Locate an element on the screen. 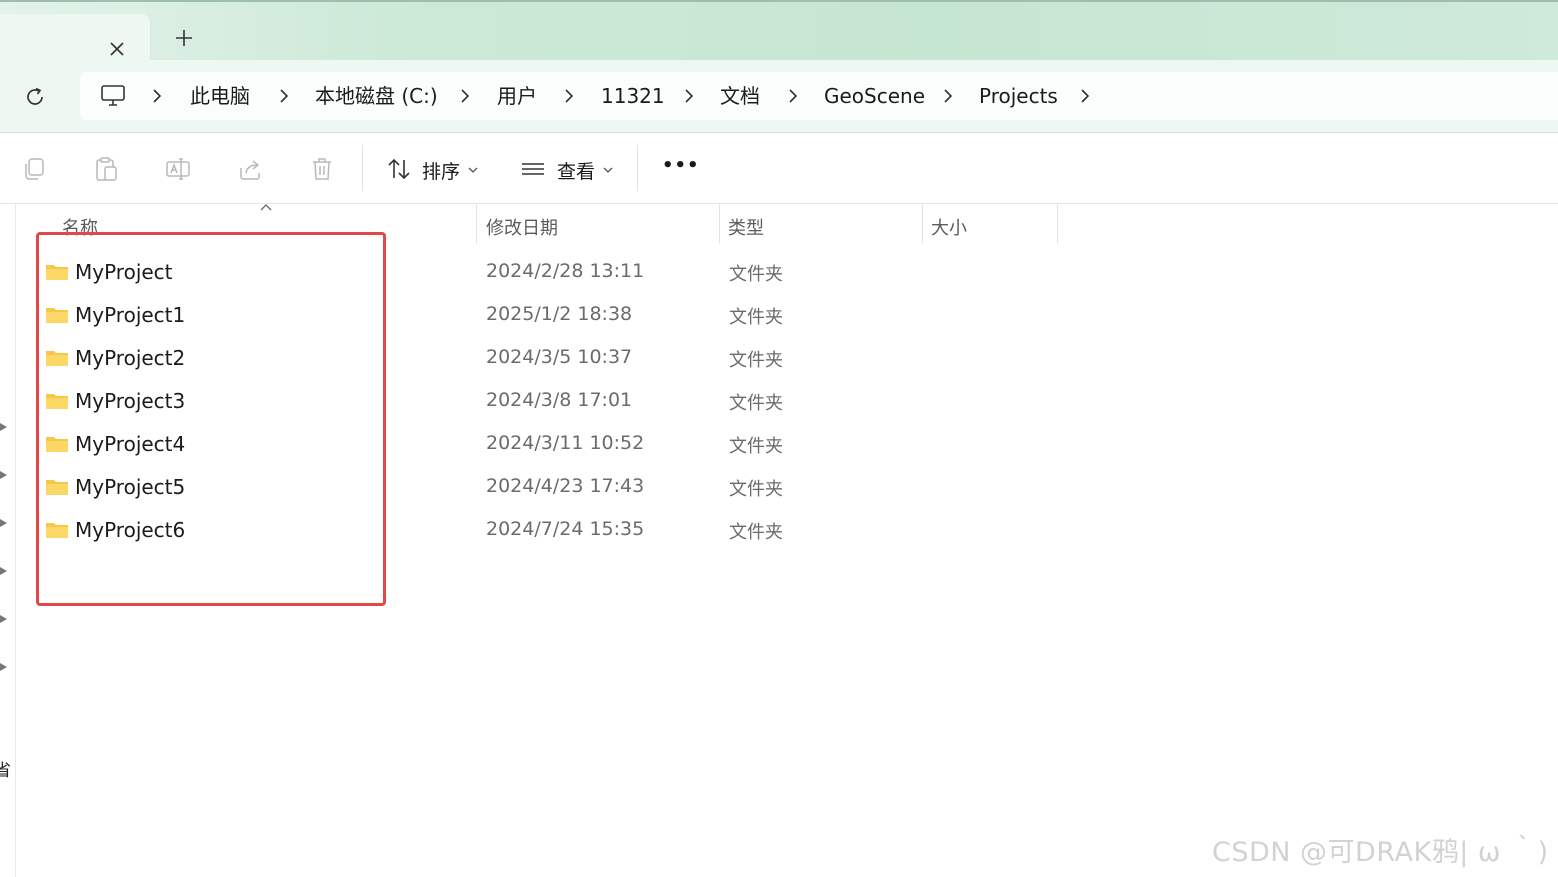 Image resolution: width=1558 pixels, height=877 pixels. command-bar: 排序 查看 ••• is located at coordinates (779, 168).